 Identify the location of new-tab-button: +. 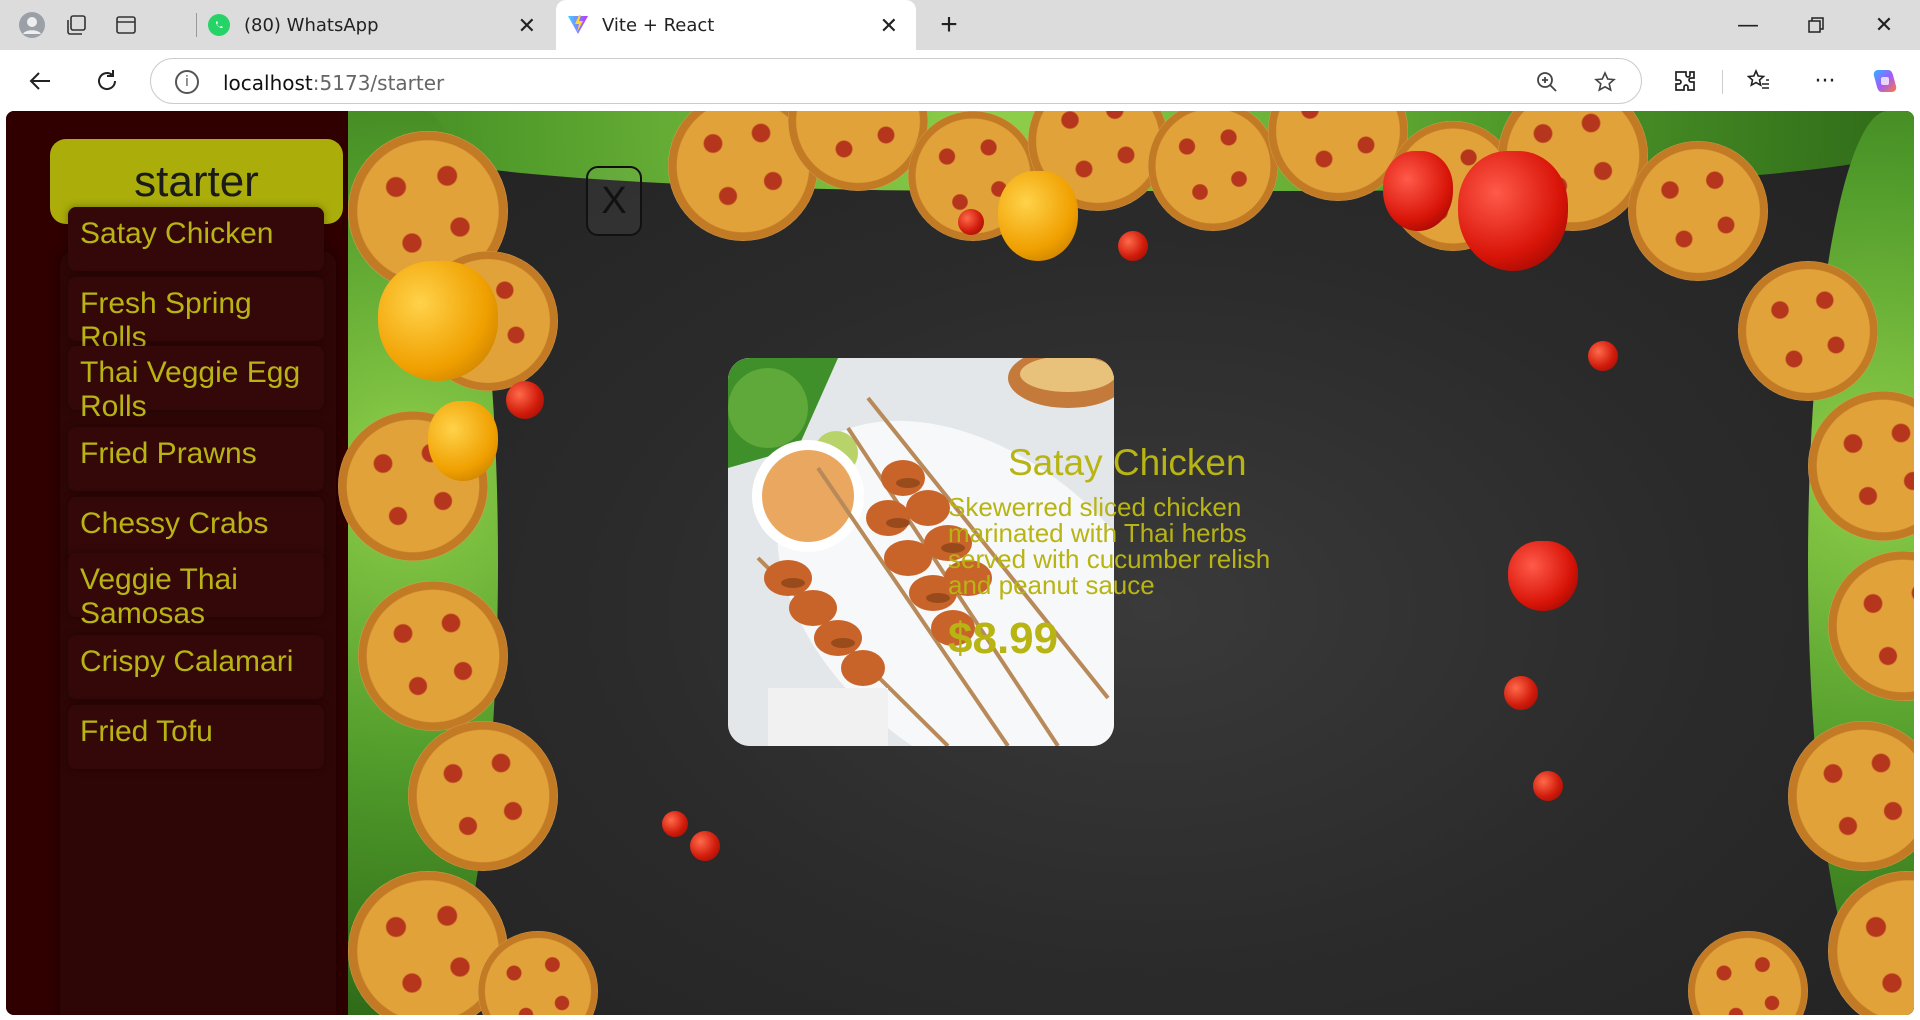
(949, 25).